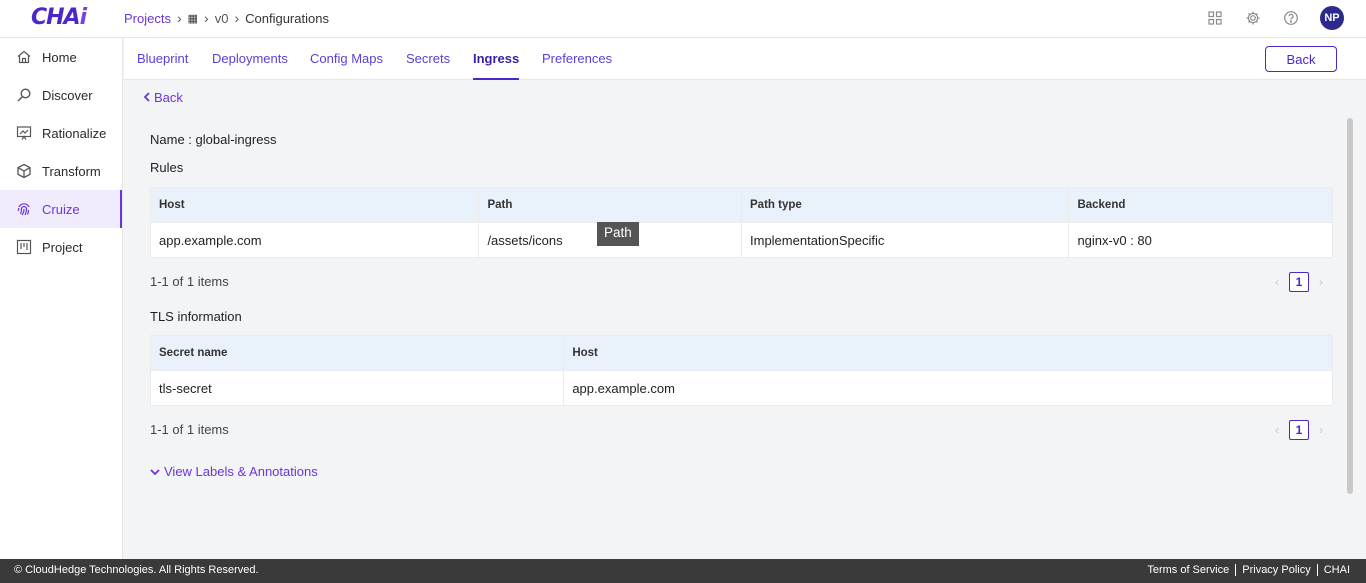  What do you see at coordinates (346, 58) in the screenshot?
I see `tab-config-maps: Config Maps` at bounding box center [346, 58].